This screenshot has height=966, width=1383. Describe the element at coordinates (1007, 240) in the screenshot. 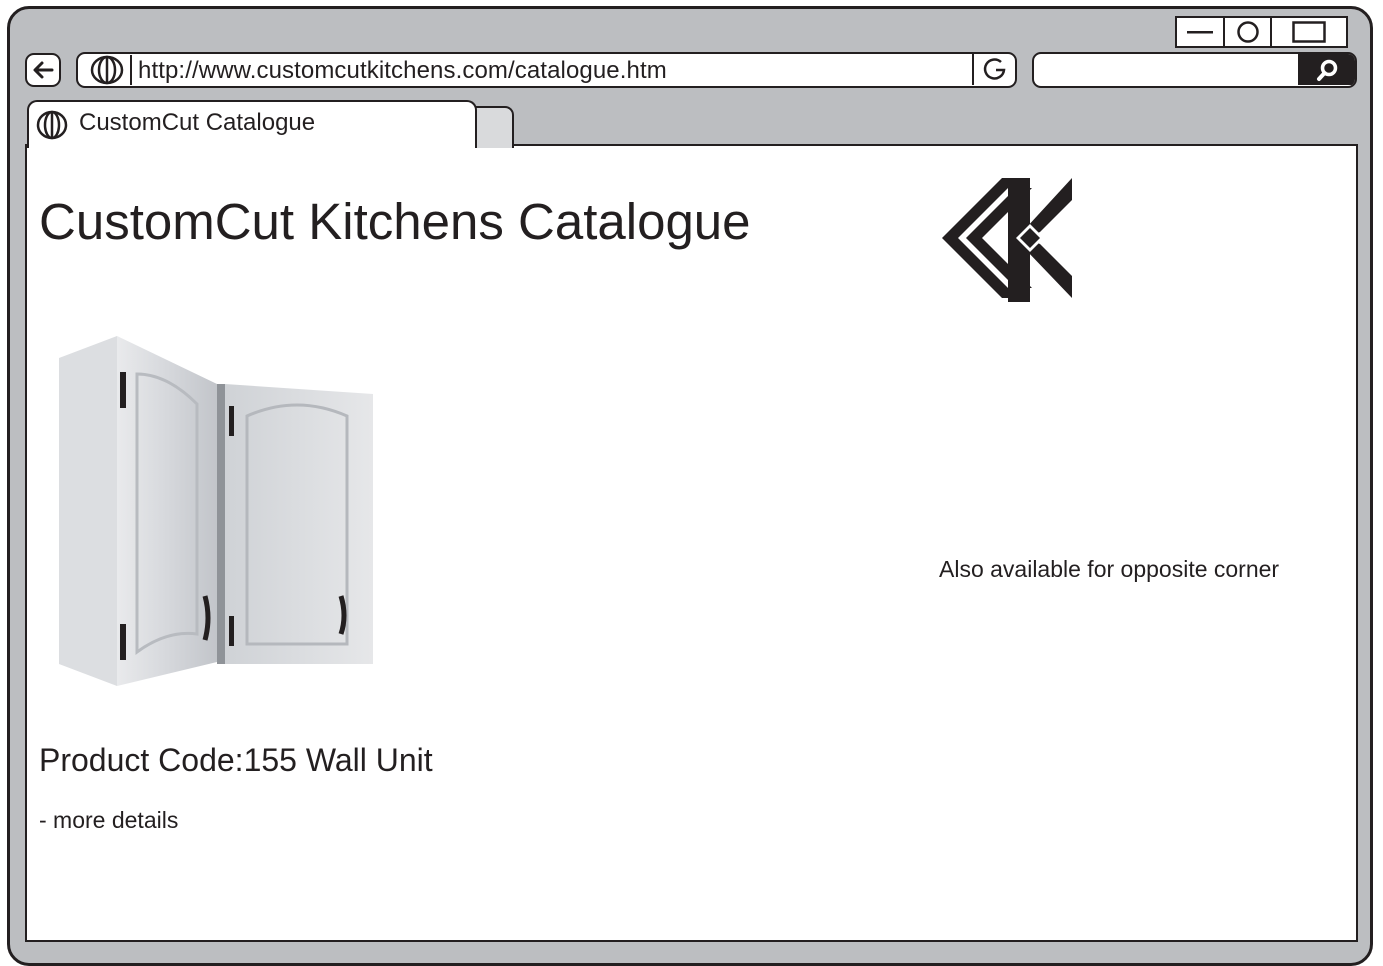

I see `customcut-kitchens-logo` at that location.